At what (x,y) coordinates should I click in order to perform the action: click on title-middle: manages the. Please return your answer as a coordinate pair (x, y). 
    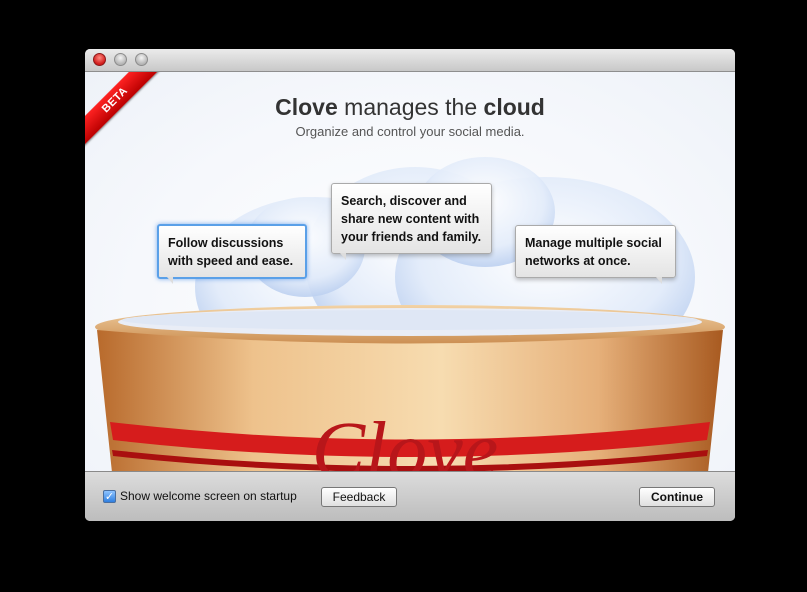
    Looking at the image, I should click on (410, 107).